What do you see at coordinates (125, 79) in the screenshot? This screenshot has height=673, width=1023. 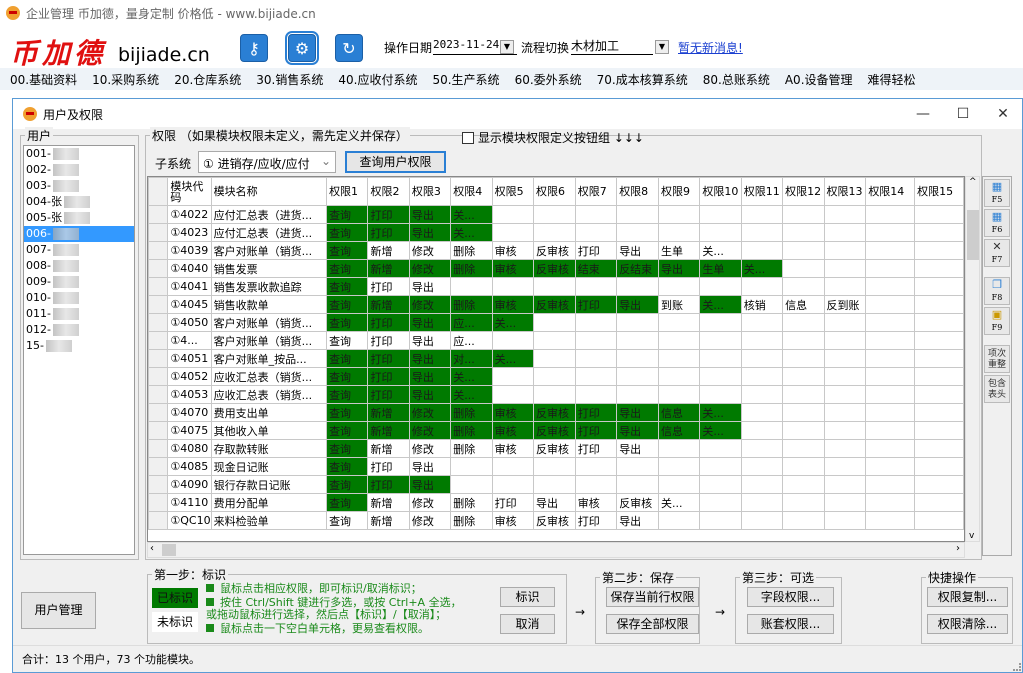 I see `menu-item: 10.采购系统` at bounding box center [125, 79].